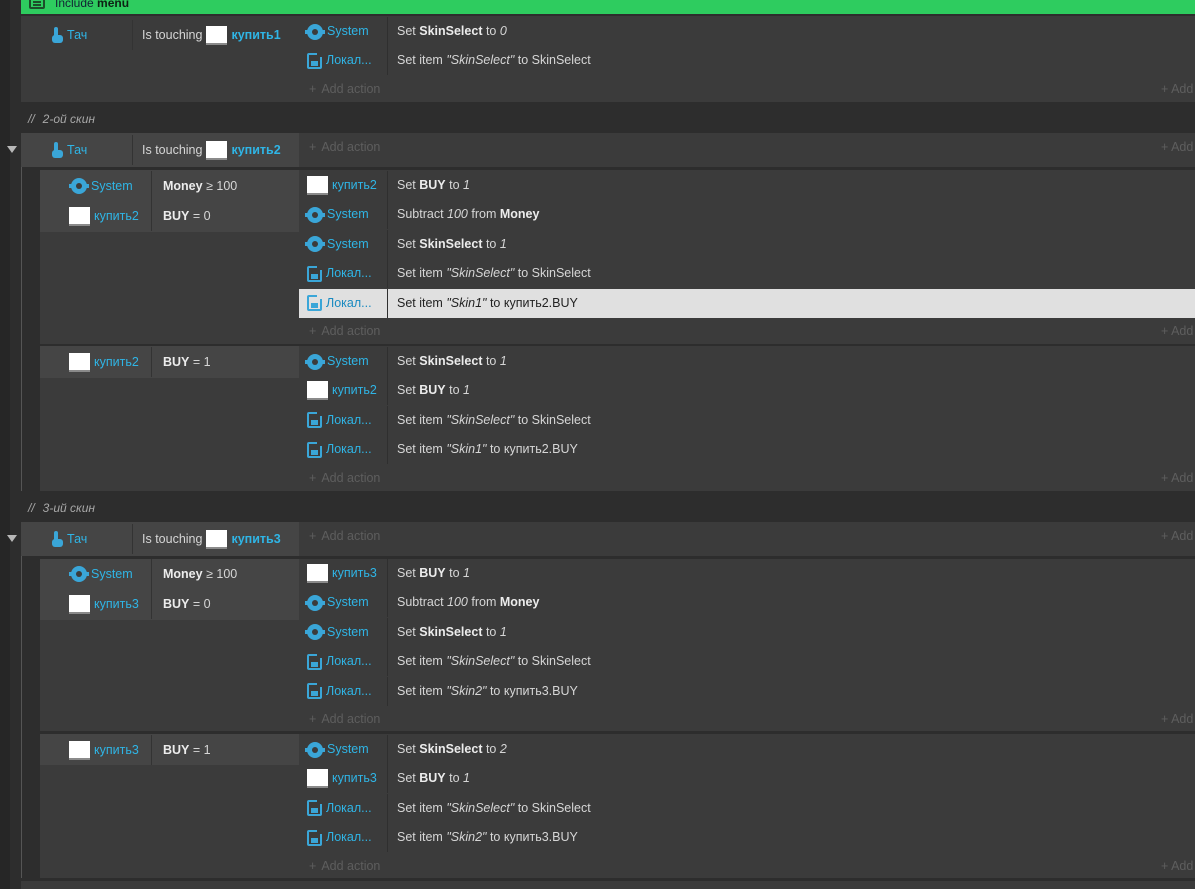 Image resolution: width=1195 pixels, height=889 pixels. I want to click on comment-skin2: //2-ой скин, so click(608, 119).